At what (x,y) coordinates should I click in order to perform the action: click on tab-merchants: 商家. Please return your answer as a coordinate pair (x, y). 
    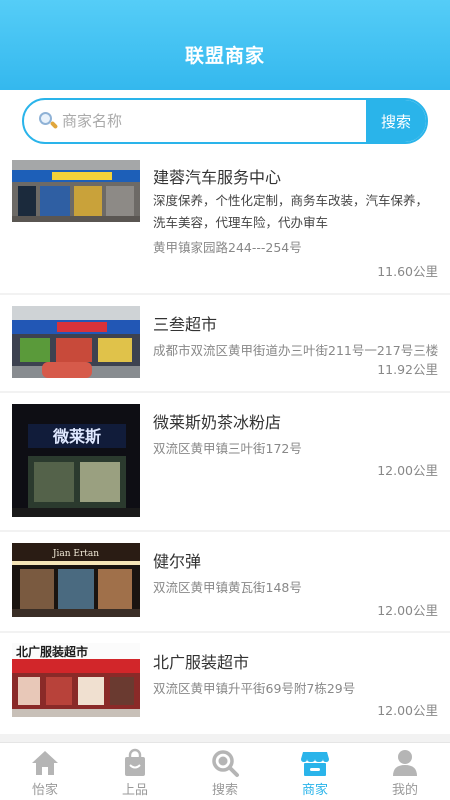
    Looking at the image, I should click on (315, 771).